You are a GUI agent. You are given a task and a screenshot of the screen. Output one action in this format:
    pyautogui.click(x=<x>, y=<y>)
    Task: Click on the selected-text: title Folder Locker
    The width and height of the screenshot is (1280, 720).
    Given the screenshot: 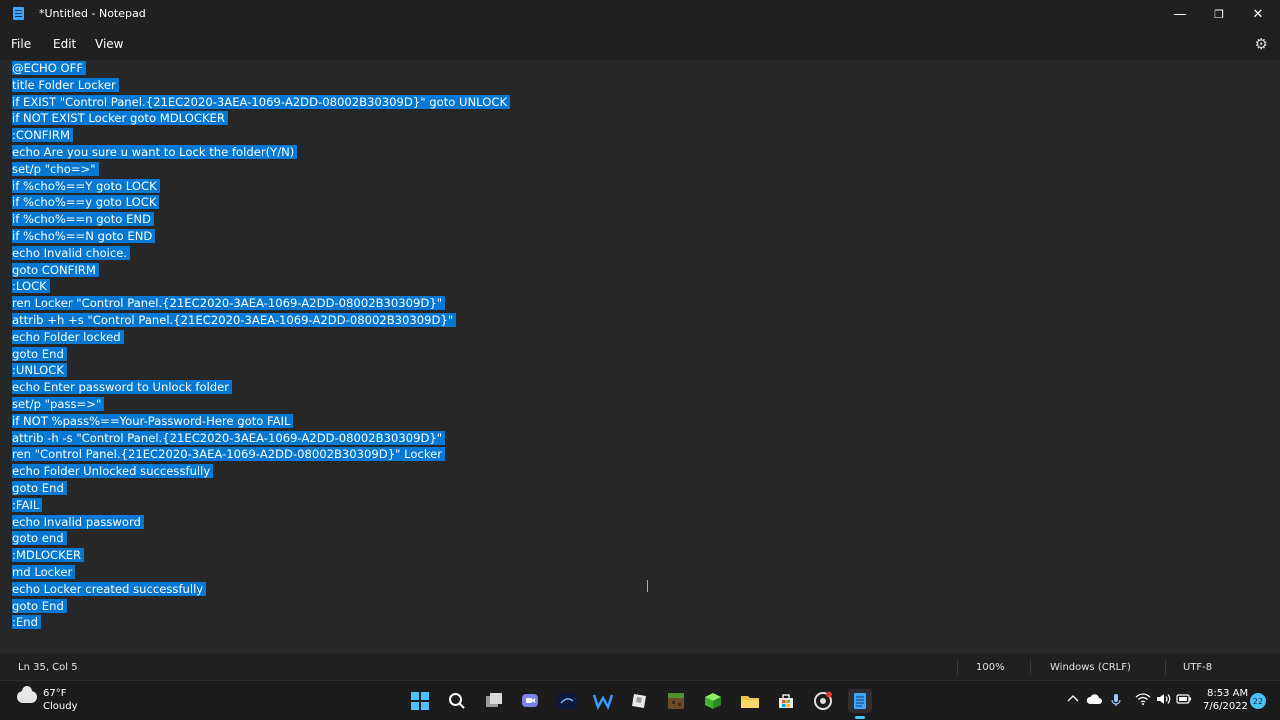 What is the action you would take?
    pyautogui.click(x=65, y=84)
    